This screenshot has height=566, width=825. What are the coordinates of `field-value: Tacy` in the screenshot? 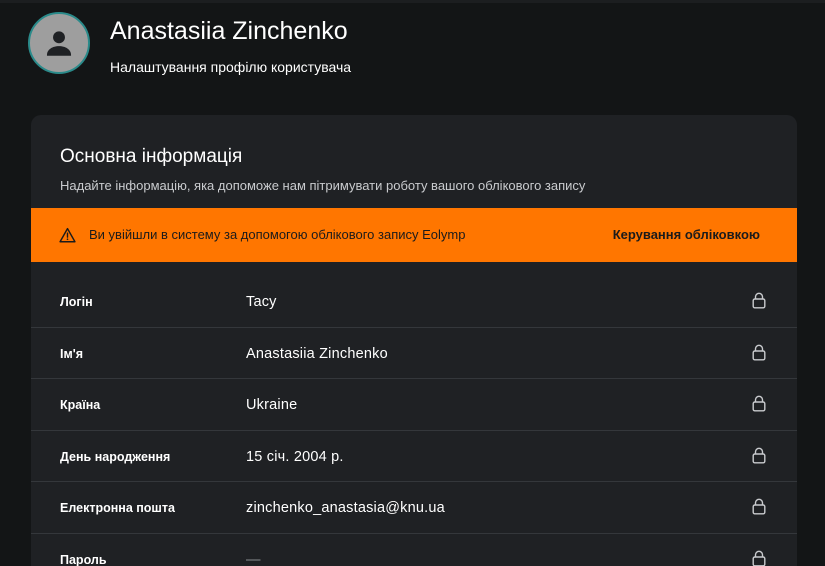 It's located at (261, 302).